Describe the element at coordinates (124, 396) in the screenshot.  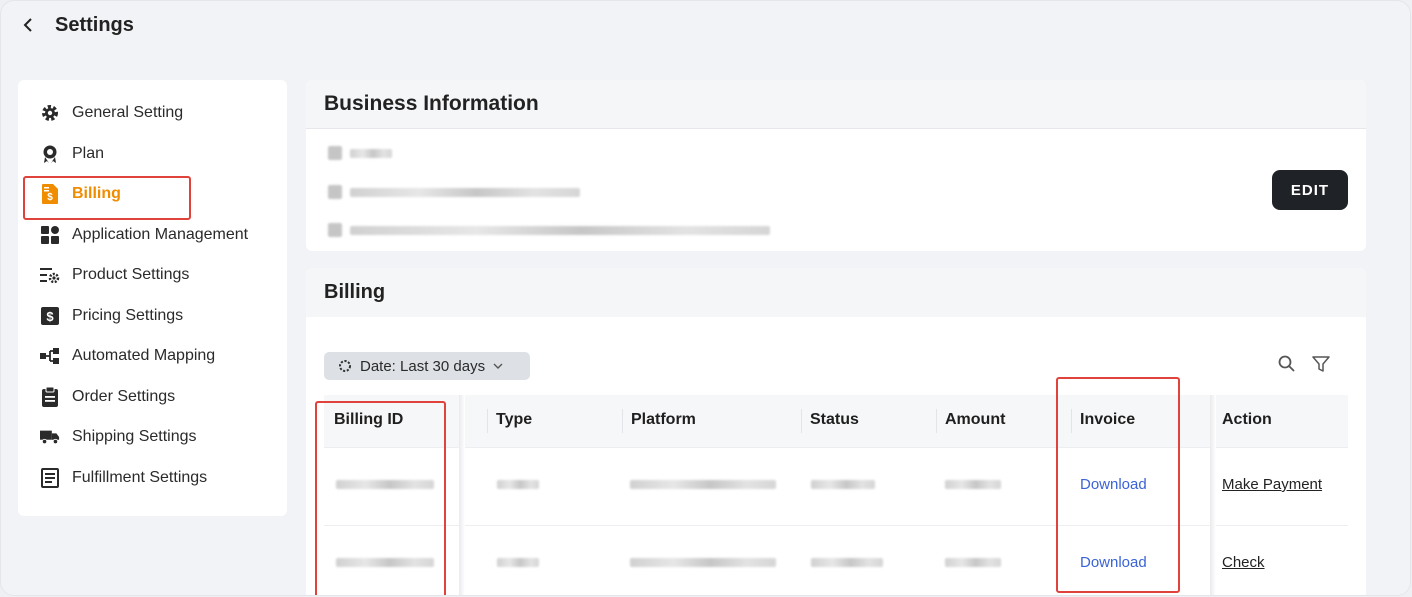
I see `sidebar-item-label: Order Settings` at that location.